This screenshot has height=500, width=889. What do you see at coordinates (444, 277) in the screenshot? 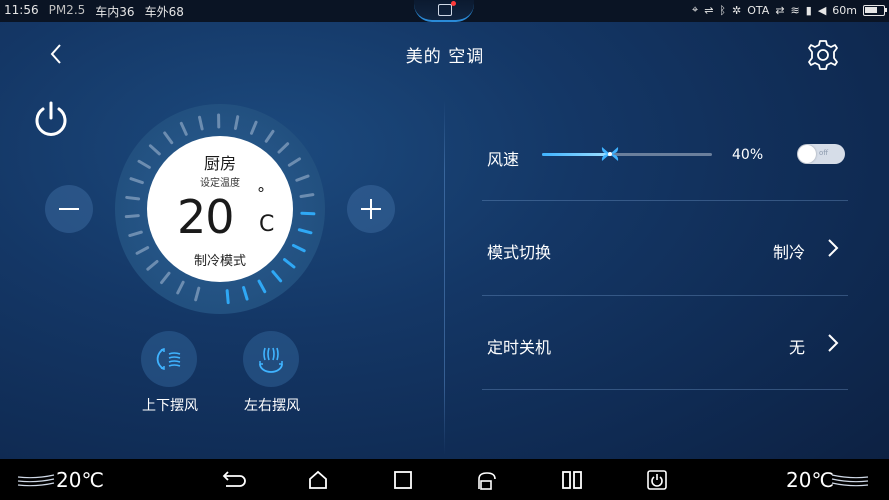
I see `panel-divider` at bounding box center [444, 277].